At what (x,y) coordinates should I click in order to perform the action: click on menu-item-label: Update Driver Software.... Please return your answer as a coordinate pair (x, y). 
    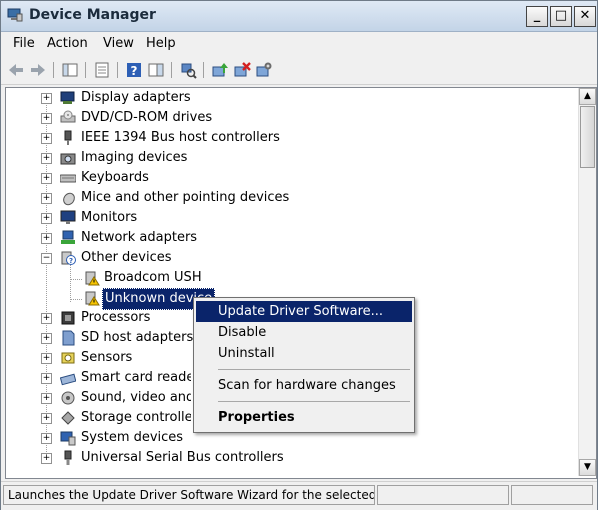
    Looking at the image, I should click on (301, 311).